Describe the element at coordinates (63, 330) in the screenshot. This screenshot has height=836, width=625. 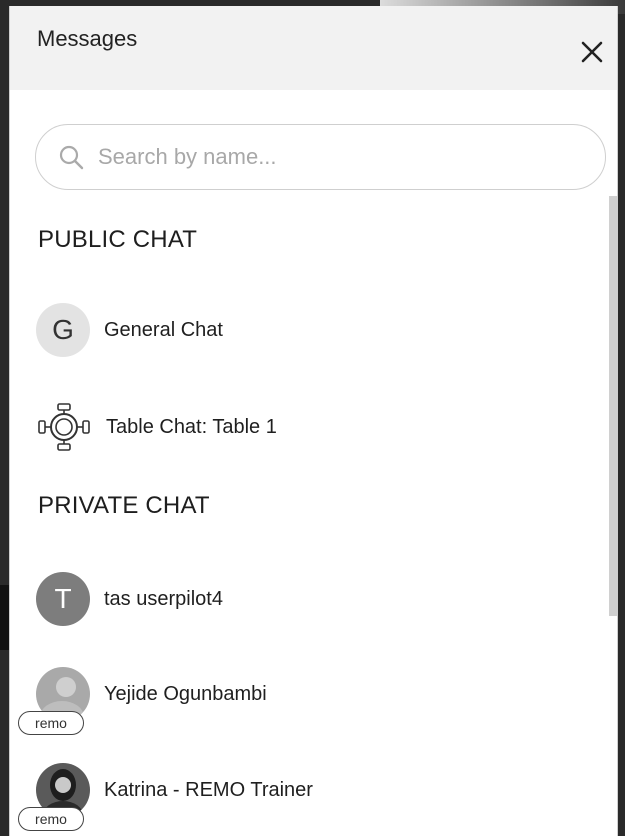
I see `avatar: G` at that location.